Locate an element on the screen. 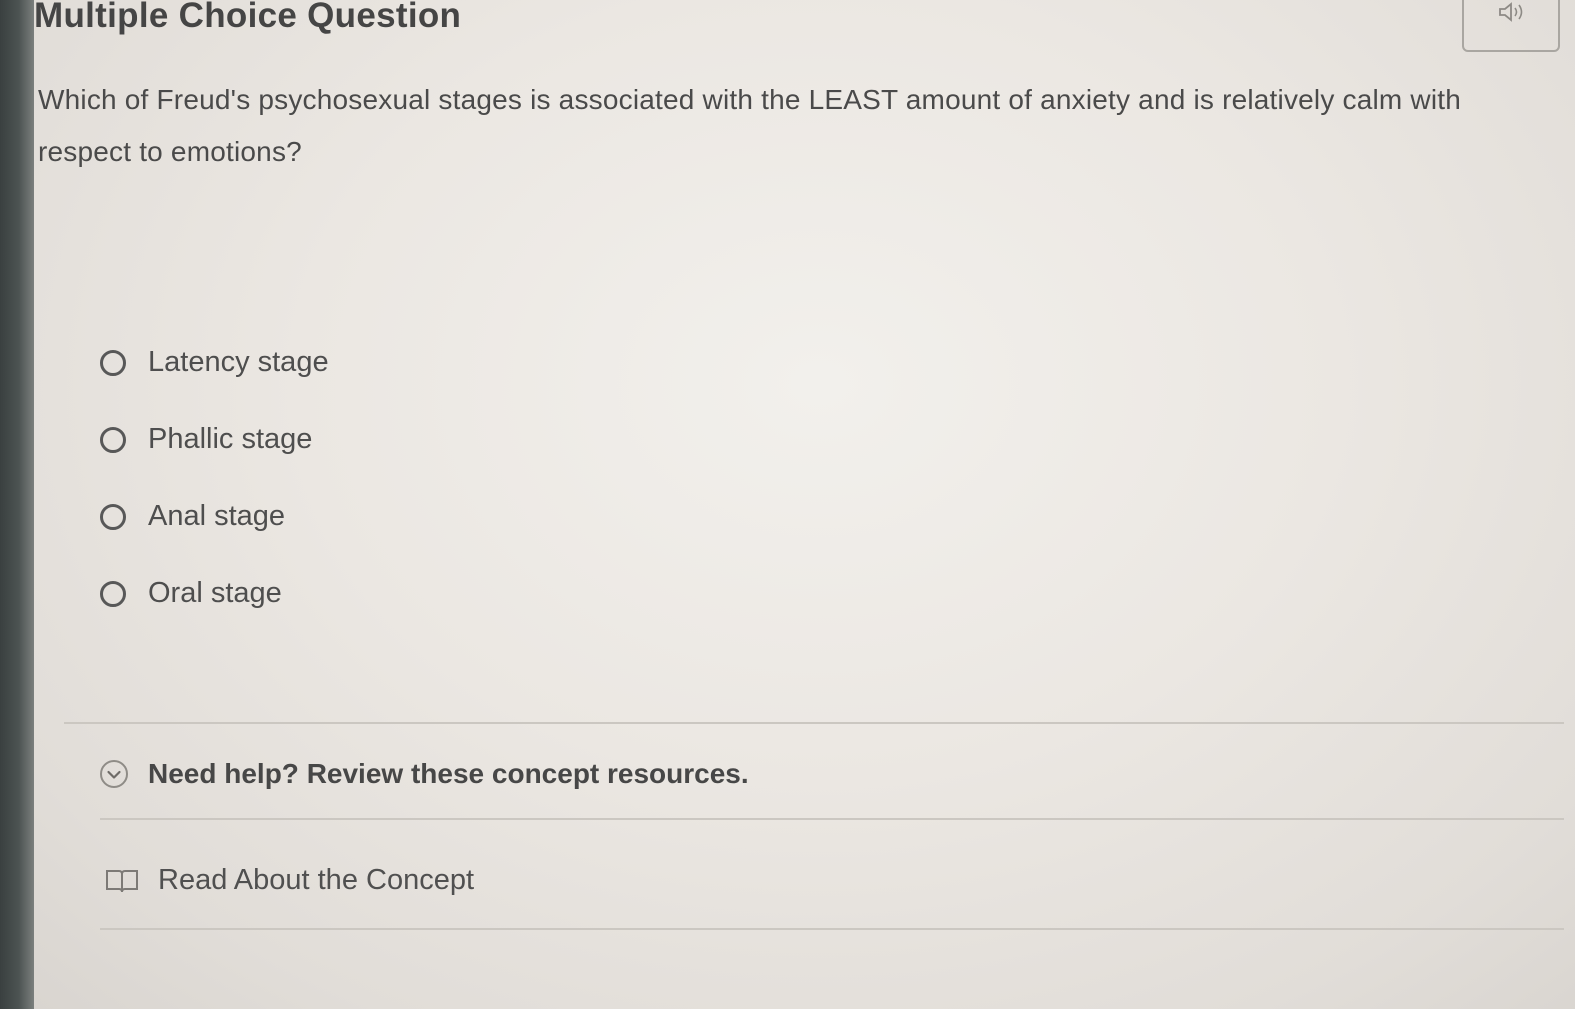  chevron-down-circle-icon is located at coordinates (114, 774).